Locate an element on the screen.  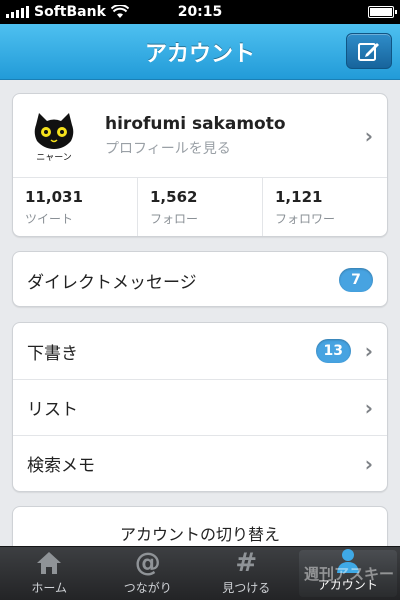
tab-discover: # 見つける is located at coordinates (246, 573).